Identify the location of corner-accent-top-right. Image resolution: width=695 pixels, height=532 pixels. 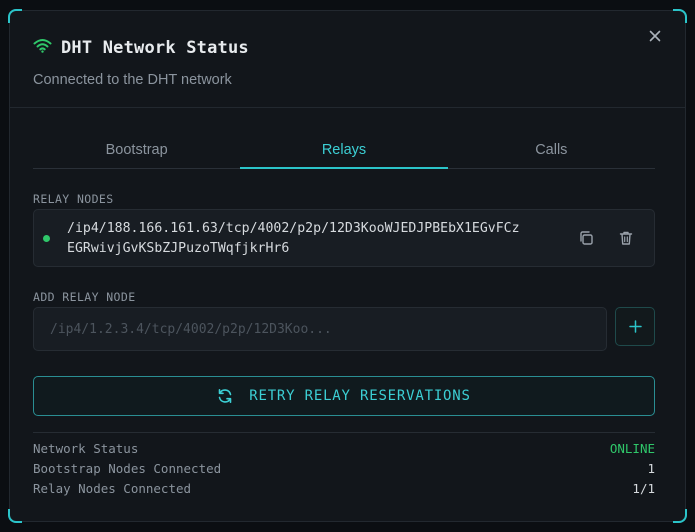
(680, 16).